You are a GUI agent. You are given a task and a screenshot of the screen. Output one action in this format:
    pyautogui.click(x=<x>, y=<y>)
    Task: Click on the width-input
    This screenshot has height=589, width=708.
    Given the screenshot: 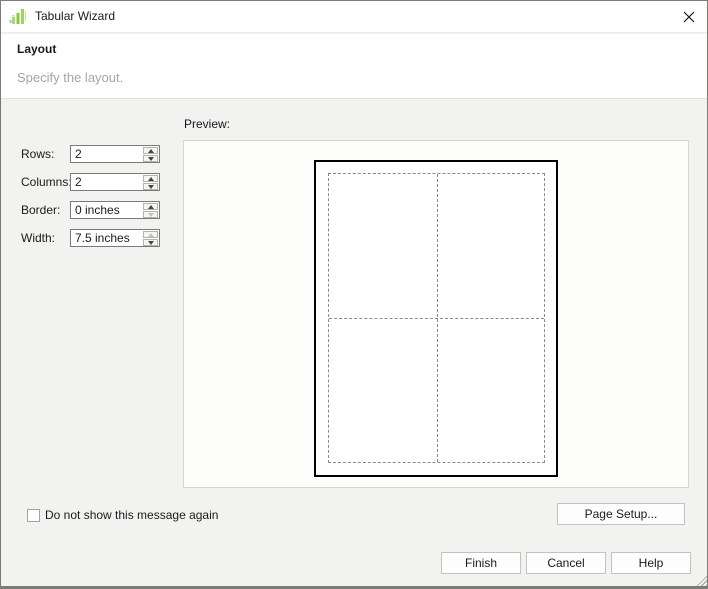 What is the action you would take?
    pyautogui.click(x=106, y=238)
    